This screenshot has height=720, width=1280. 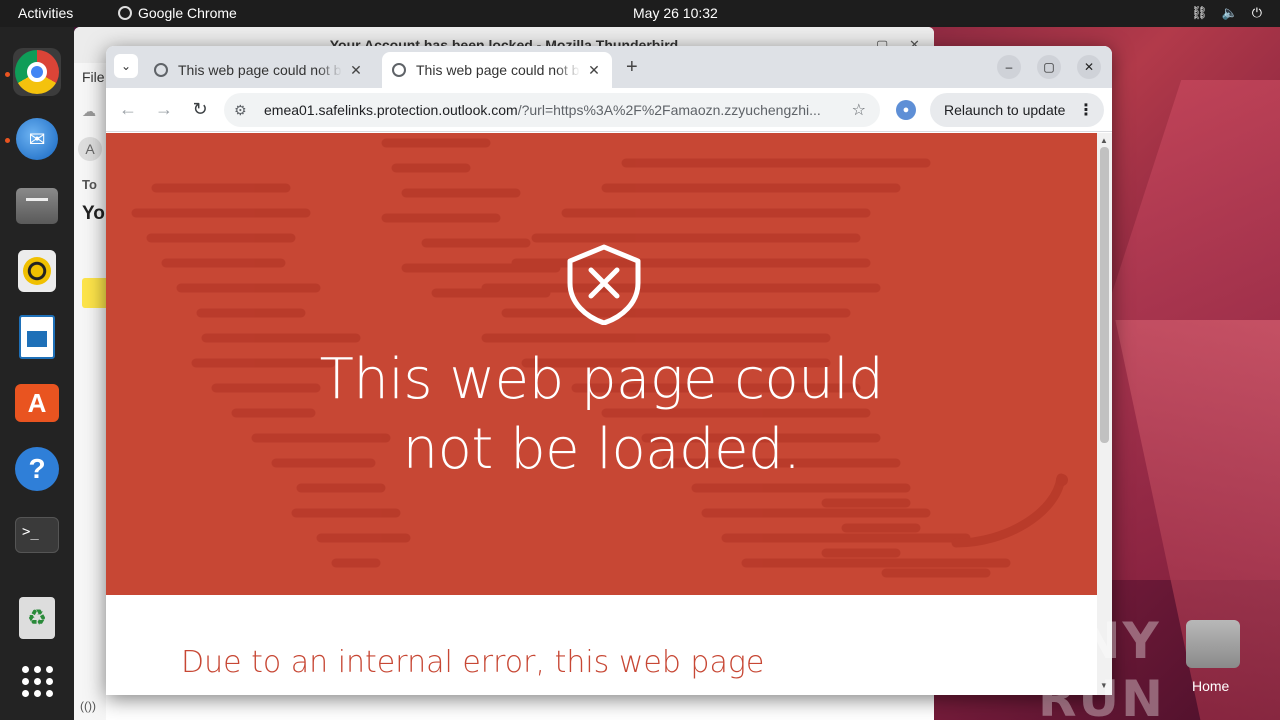 I want to click on profile-icon: ●, so click(x=906, y=110).